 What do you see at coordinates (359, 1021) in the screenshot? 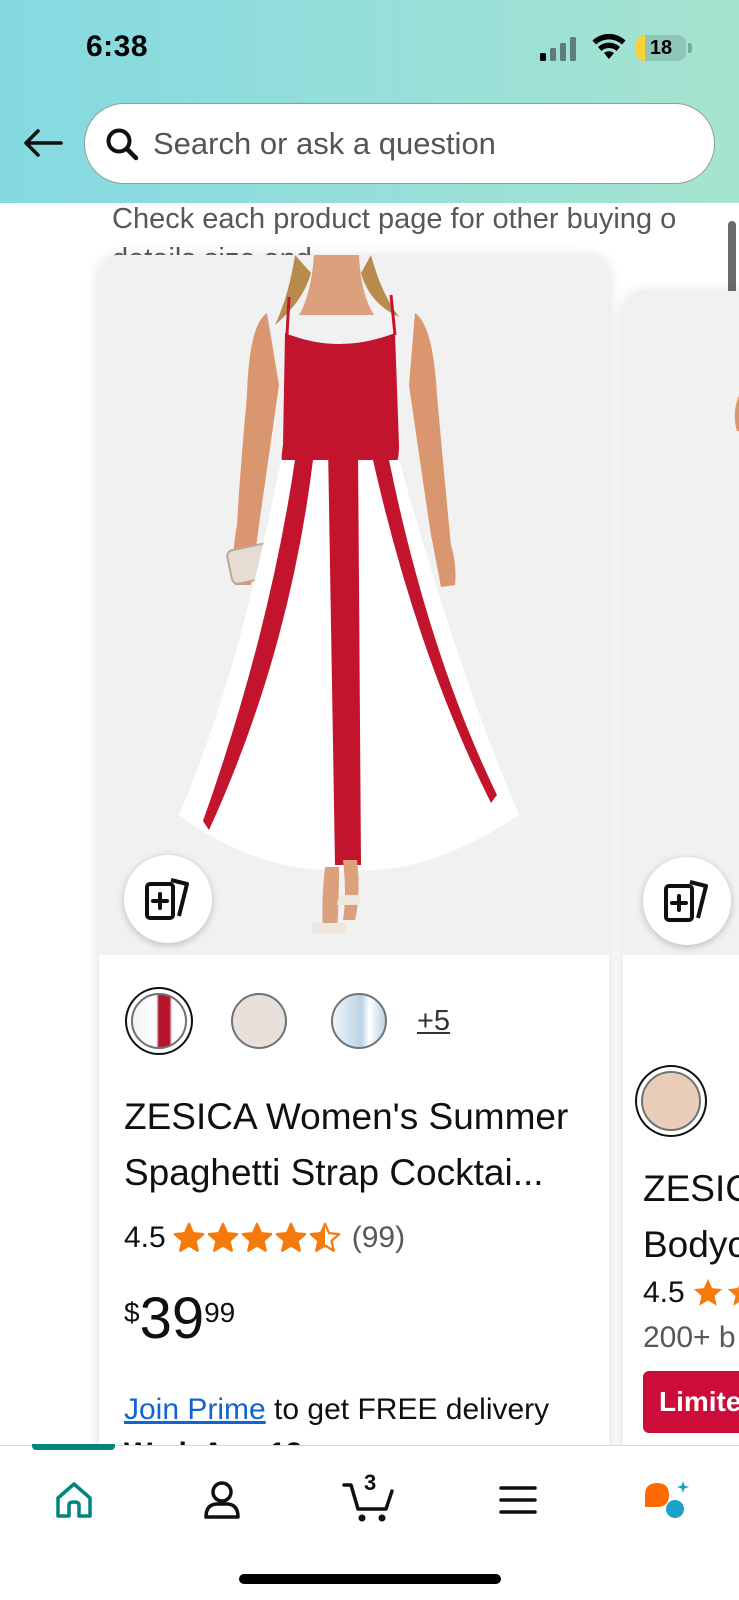
I see `color-swatch-blue` at bounding box center [359, 1021].